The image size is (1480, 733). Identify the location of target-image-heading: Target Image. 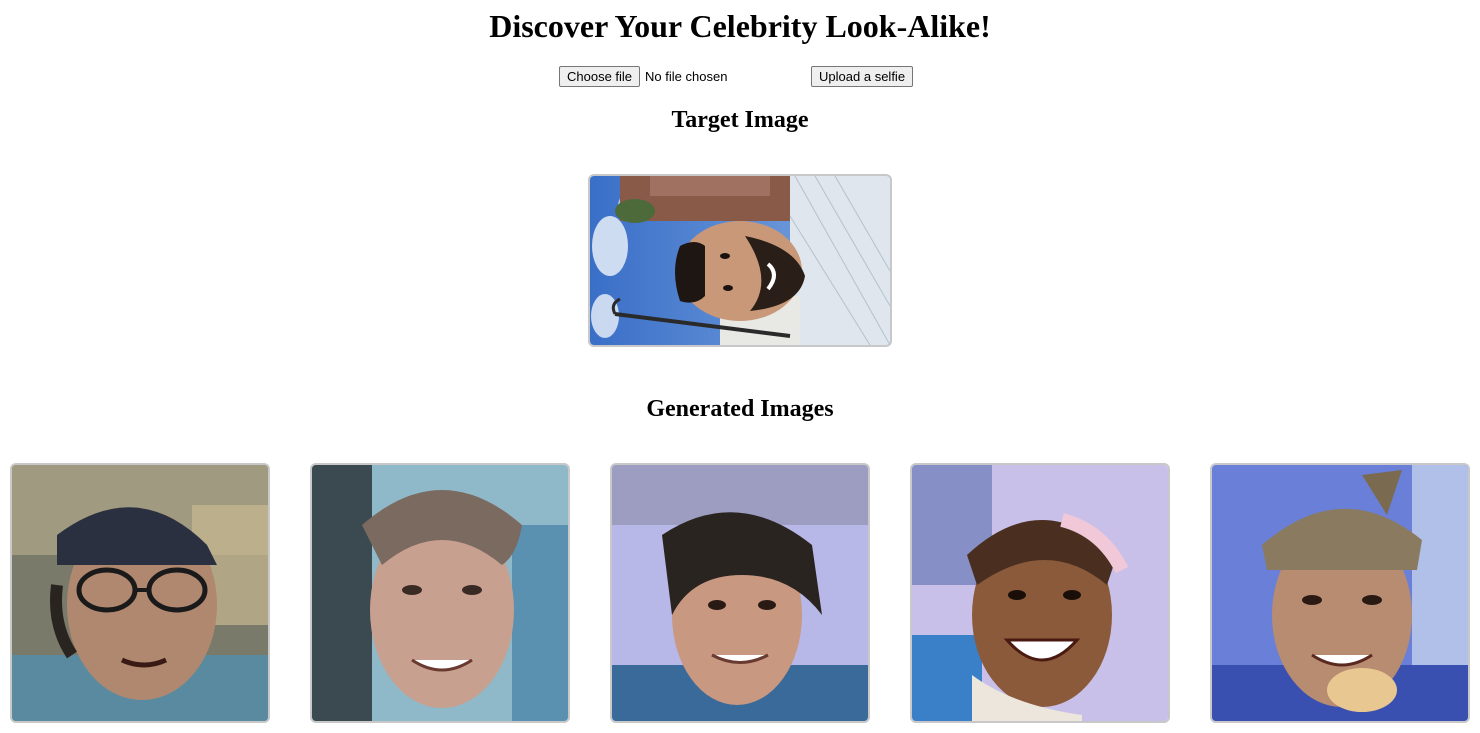
(740, 120).